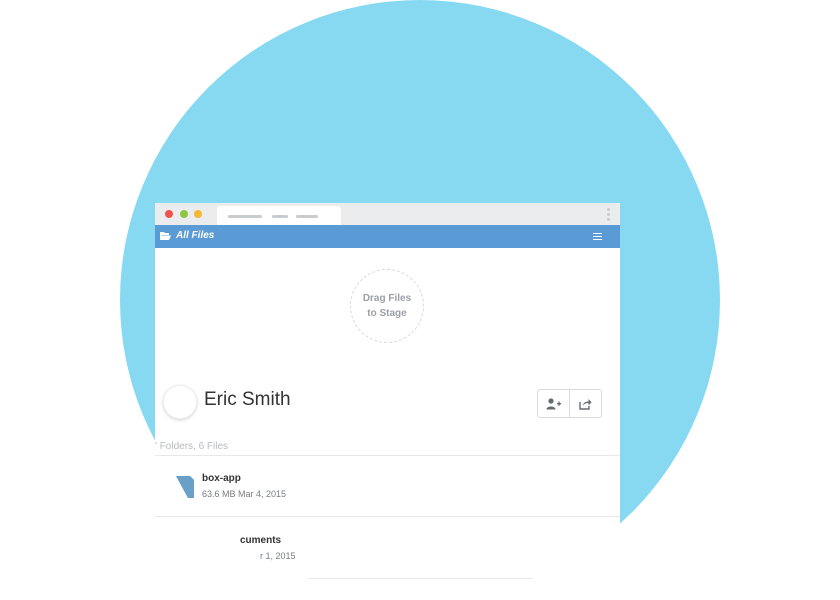 The image size is (840, 600). Describe the element at coordinates (387, 298) in the screenshot. I see `drop-zone-label-line1: Drag Files` at that location.